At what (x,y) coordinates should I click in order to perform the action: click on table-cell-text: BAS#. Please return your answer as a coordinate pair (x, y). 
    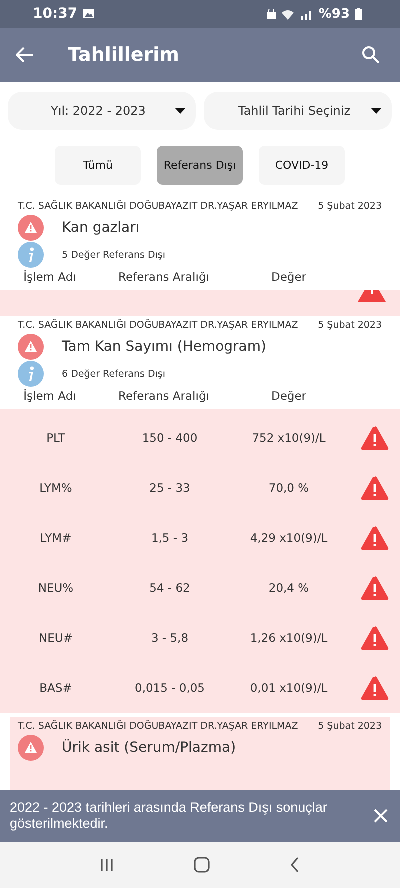
    Looking at the image, I should click on (56, 688).